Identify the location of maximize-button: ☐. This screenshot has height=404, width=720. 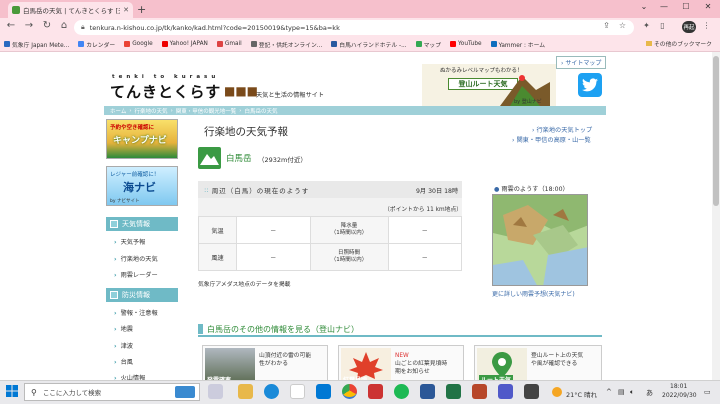
(686, 6).